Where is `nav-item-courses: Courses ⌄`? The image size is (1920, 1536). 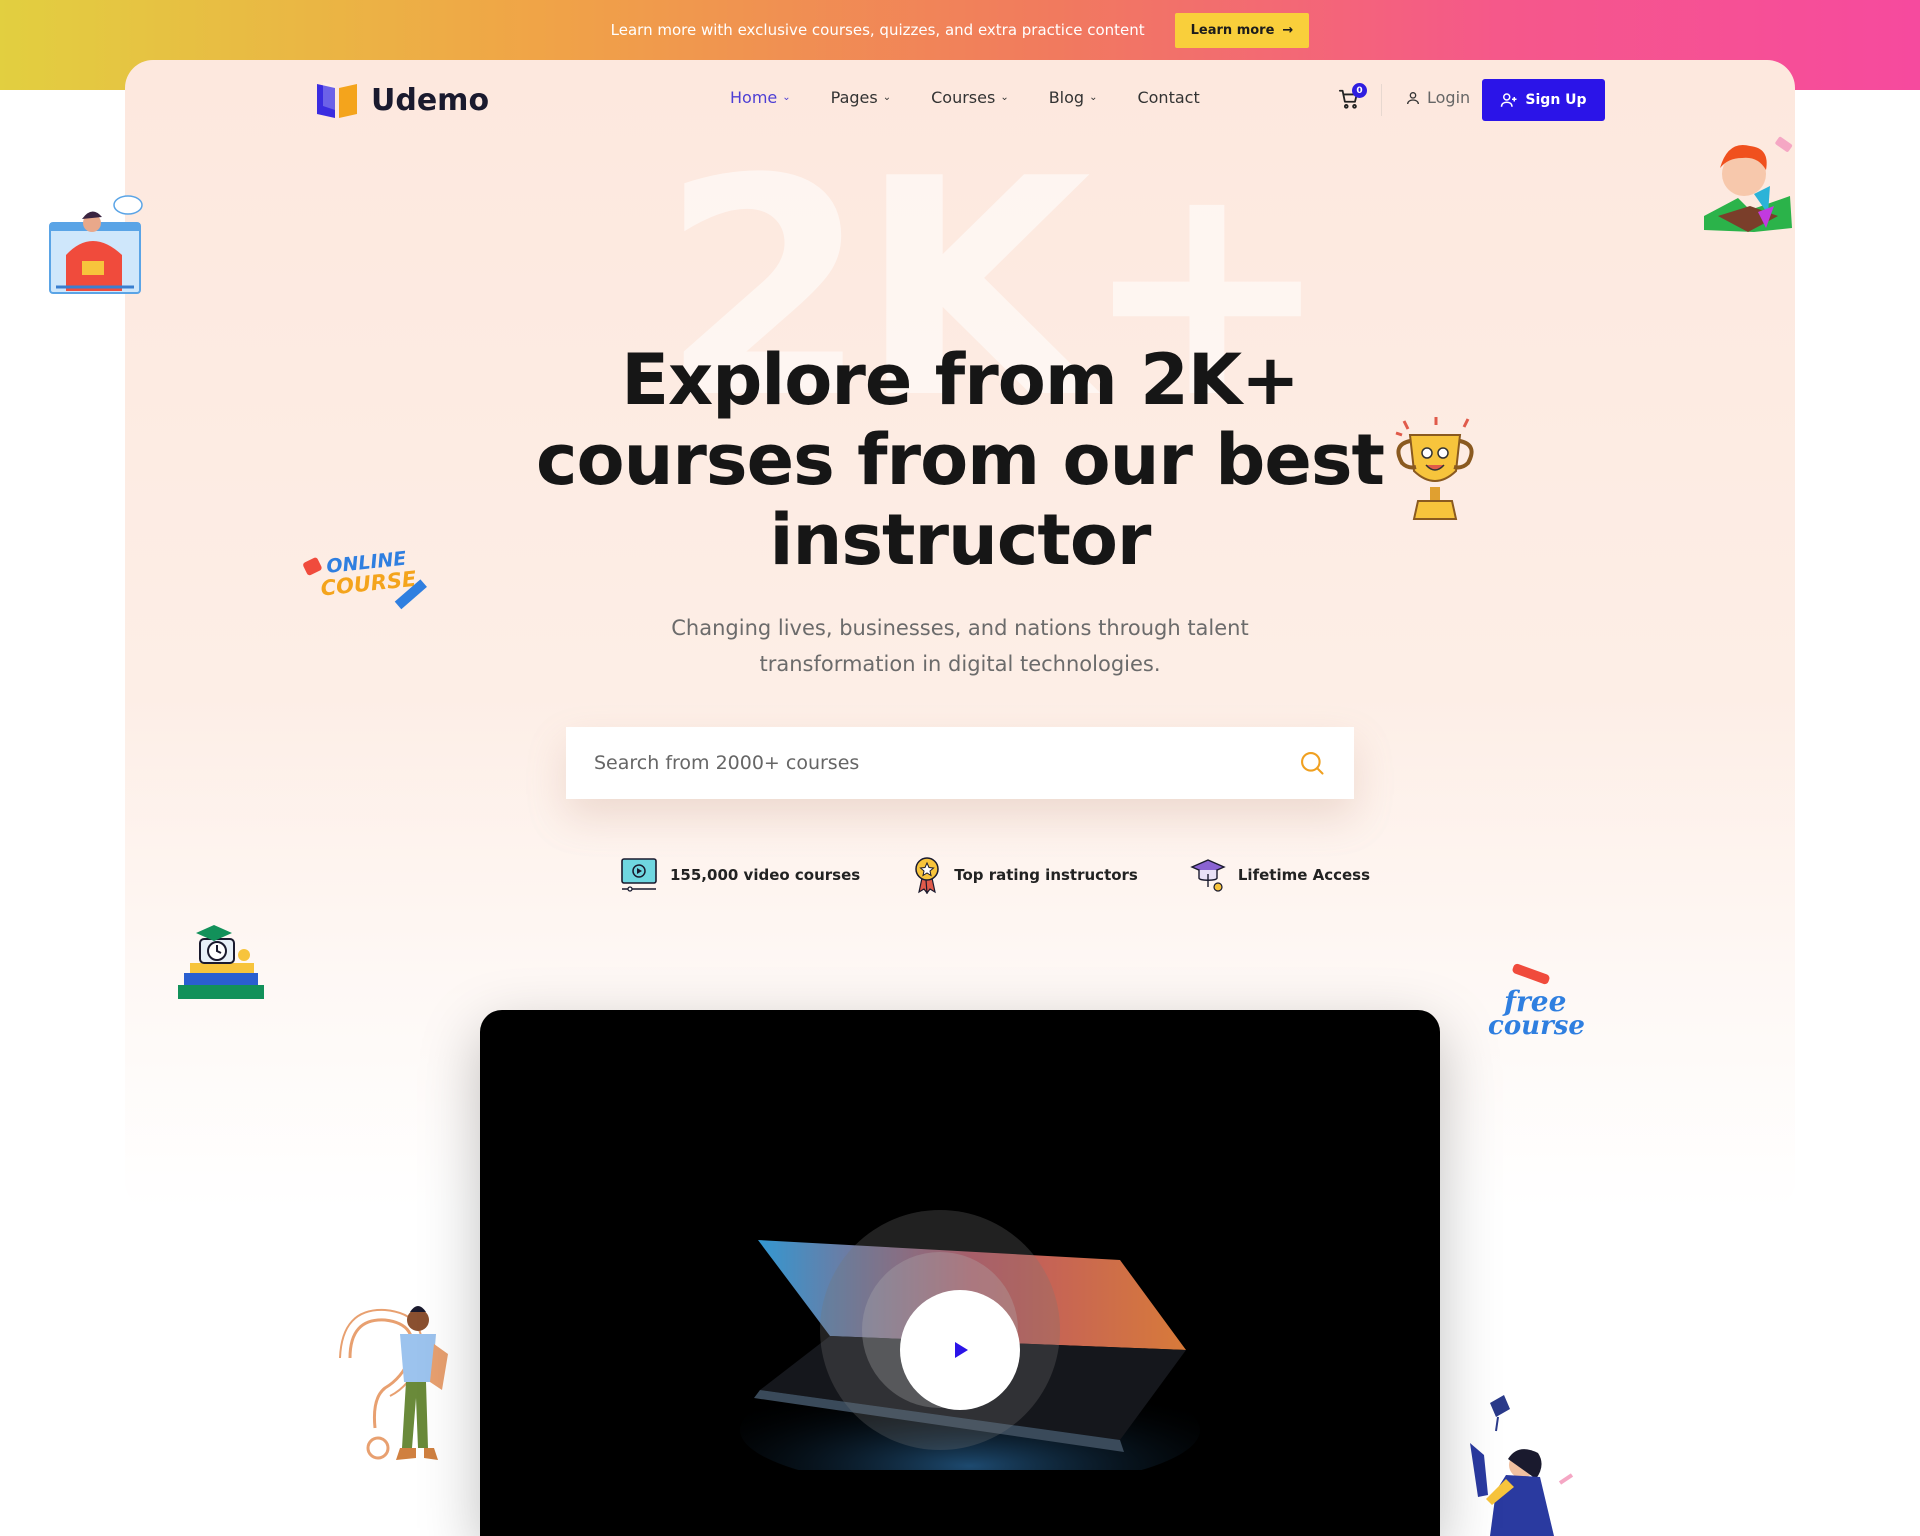
nav-item-courses: Courses ⌄ is located at coordinates (970, 97).